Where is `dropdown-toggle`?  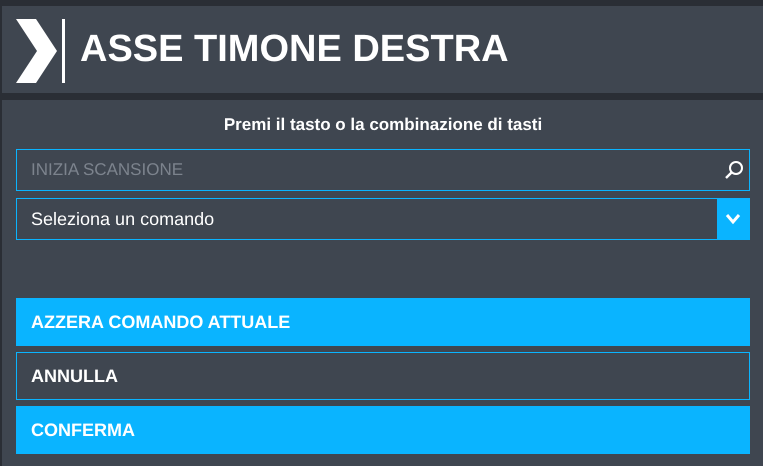 dropdown-toggle is located at coordinates (733, 219).